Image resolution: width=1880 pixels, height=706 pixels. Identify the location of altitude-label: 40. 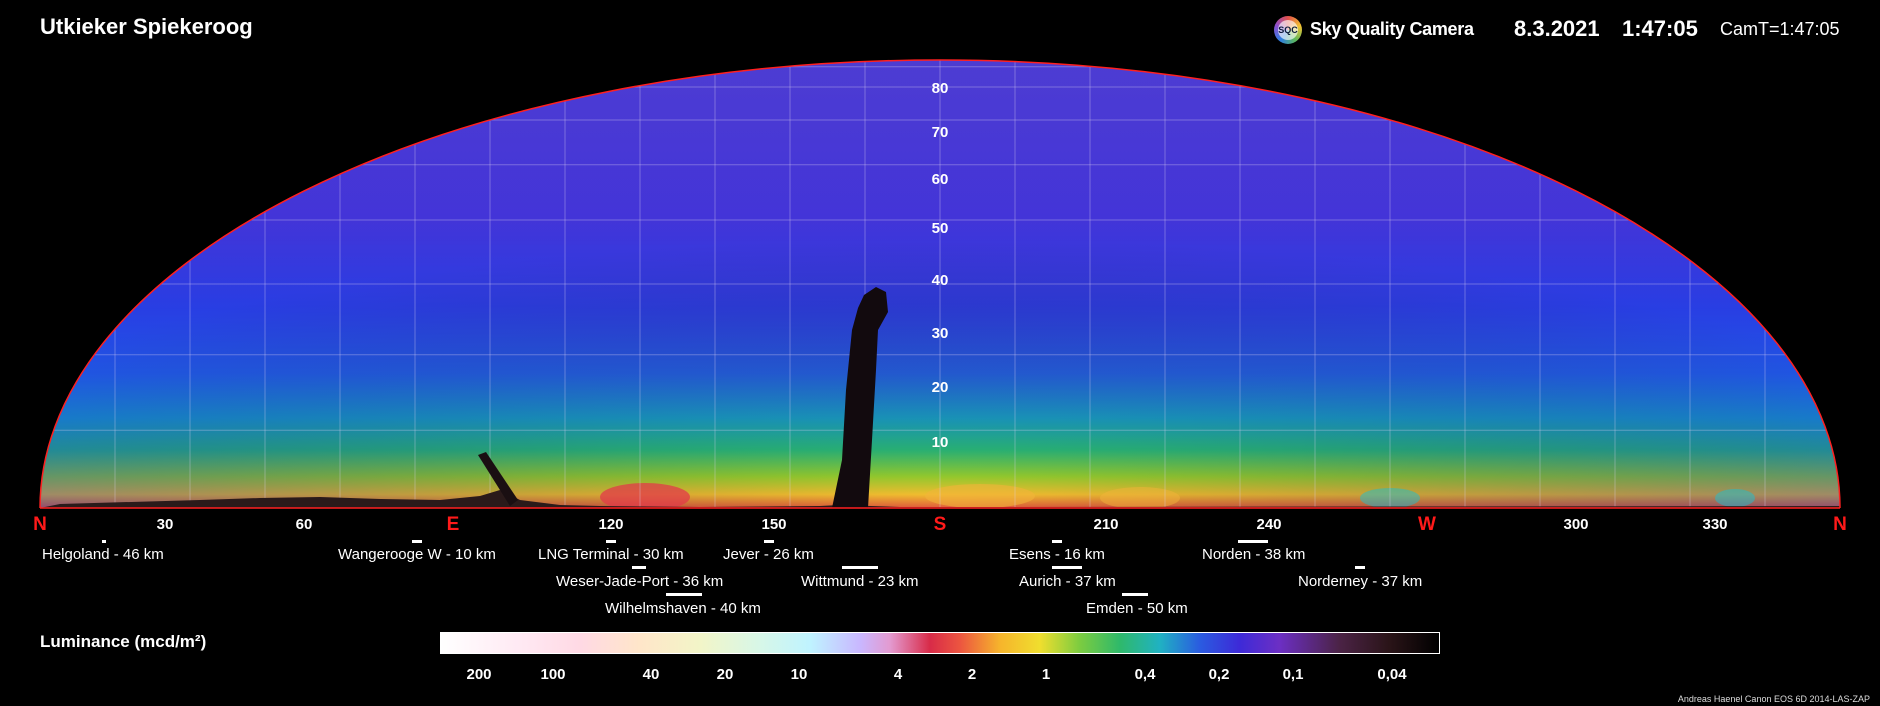
(940, 280).